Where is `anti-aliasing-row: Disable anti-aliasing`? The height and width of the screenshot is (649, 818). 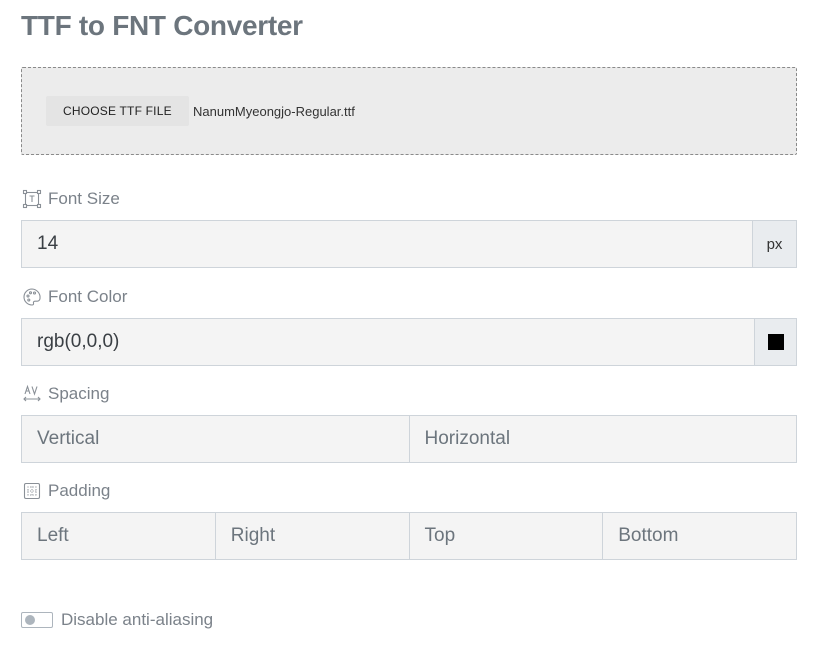 anti-aliasing-row: Disable anti-aliasing is located at coordinates (117, 620).